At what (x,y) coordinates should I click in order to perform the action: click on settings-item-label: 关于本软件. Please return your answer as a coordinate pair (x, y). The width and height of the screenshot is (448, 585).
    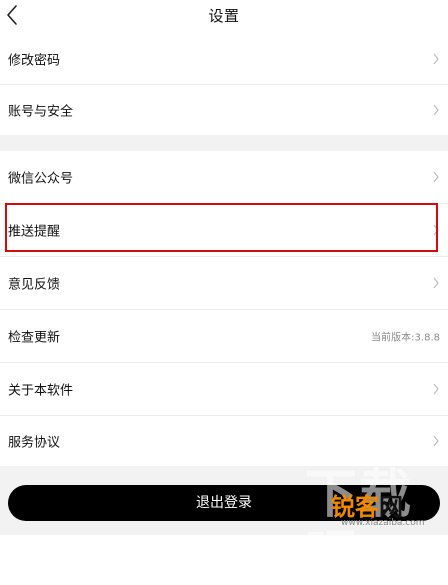
    Looking at the image, I should click on (41, 391).